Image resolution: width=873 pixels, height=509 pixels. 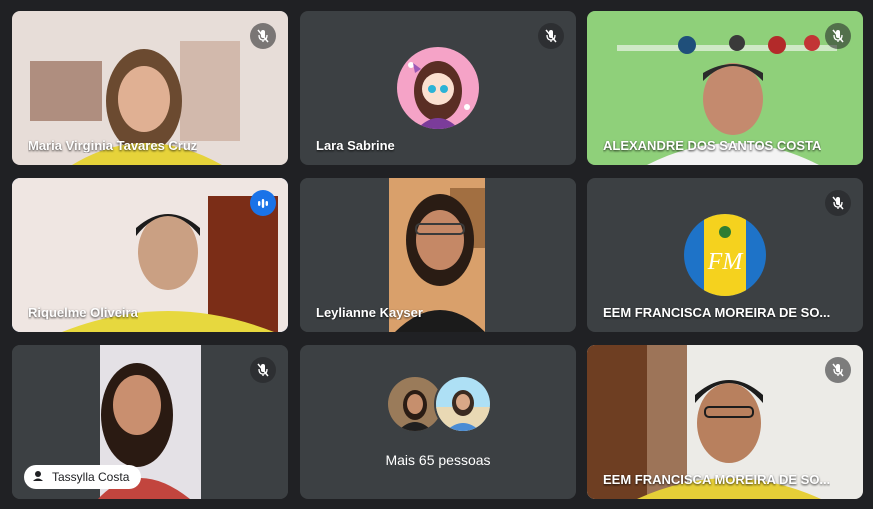 I want to click on participant-tile: ALEXANDRE DOS SANTOS COSTA, so click(x=725, y=88).